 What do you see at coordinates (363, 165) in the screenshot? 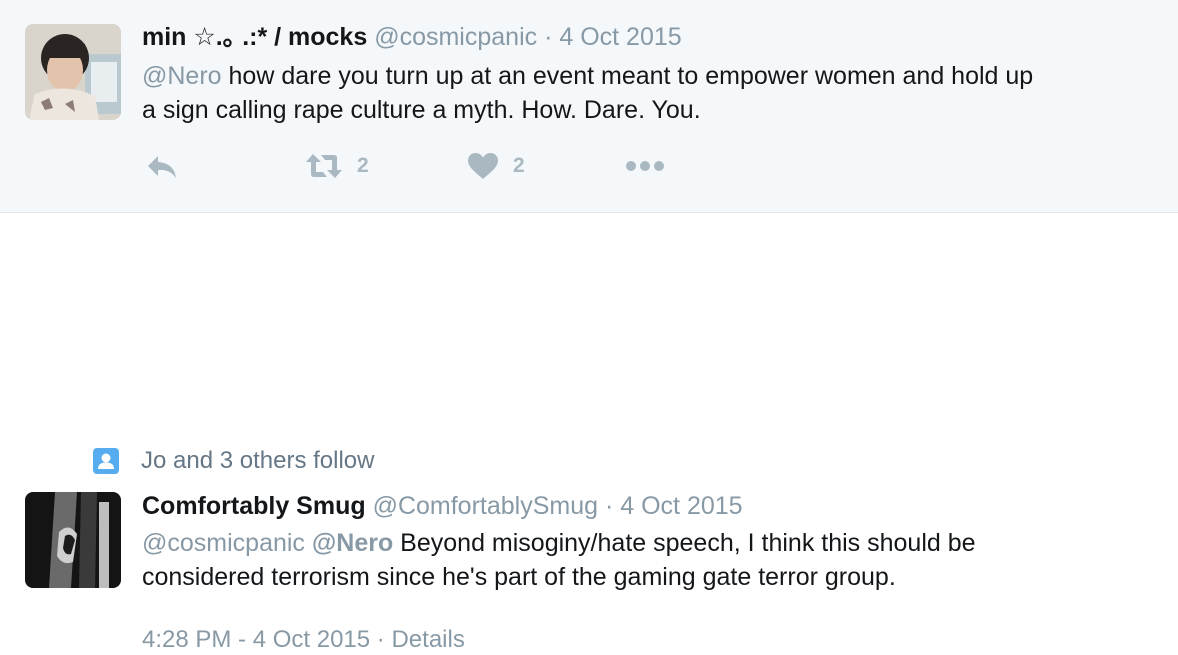
I see `retweet-count: 2` at bounding box center [363, 165].